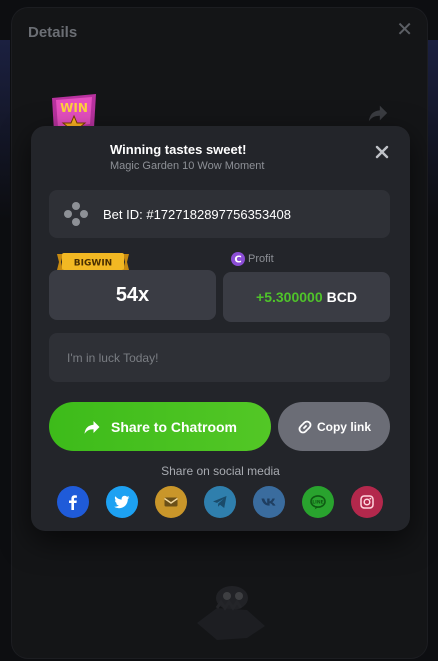 This screenshot has height=661, width=438. I want to click on facebook-button, so click(73, 502).